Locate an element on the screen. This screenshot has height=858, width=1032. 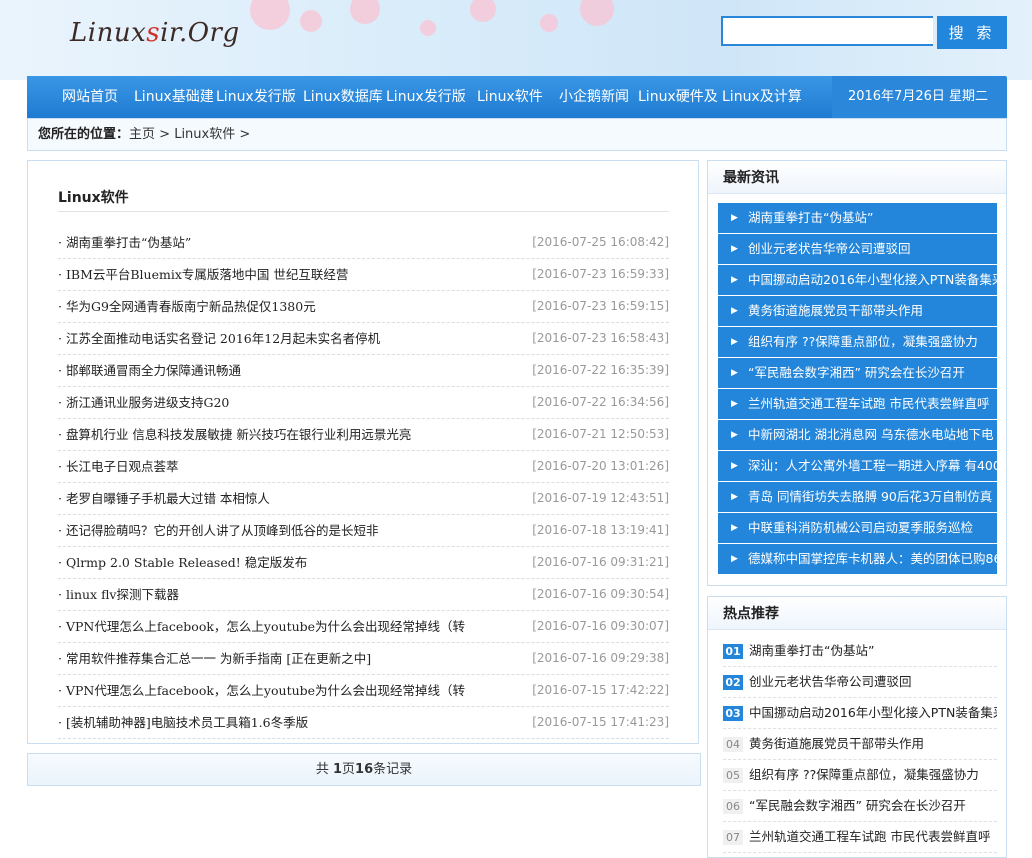
hot-recommend-title: 热点推荐 is located at coordinates (857, 613).